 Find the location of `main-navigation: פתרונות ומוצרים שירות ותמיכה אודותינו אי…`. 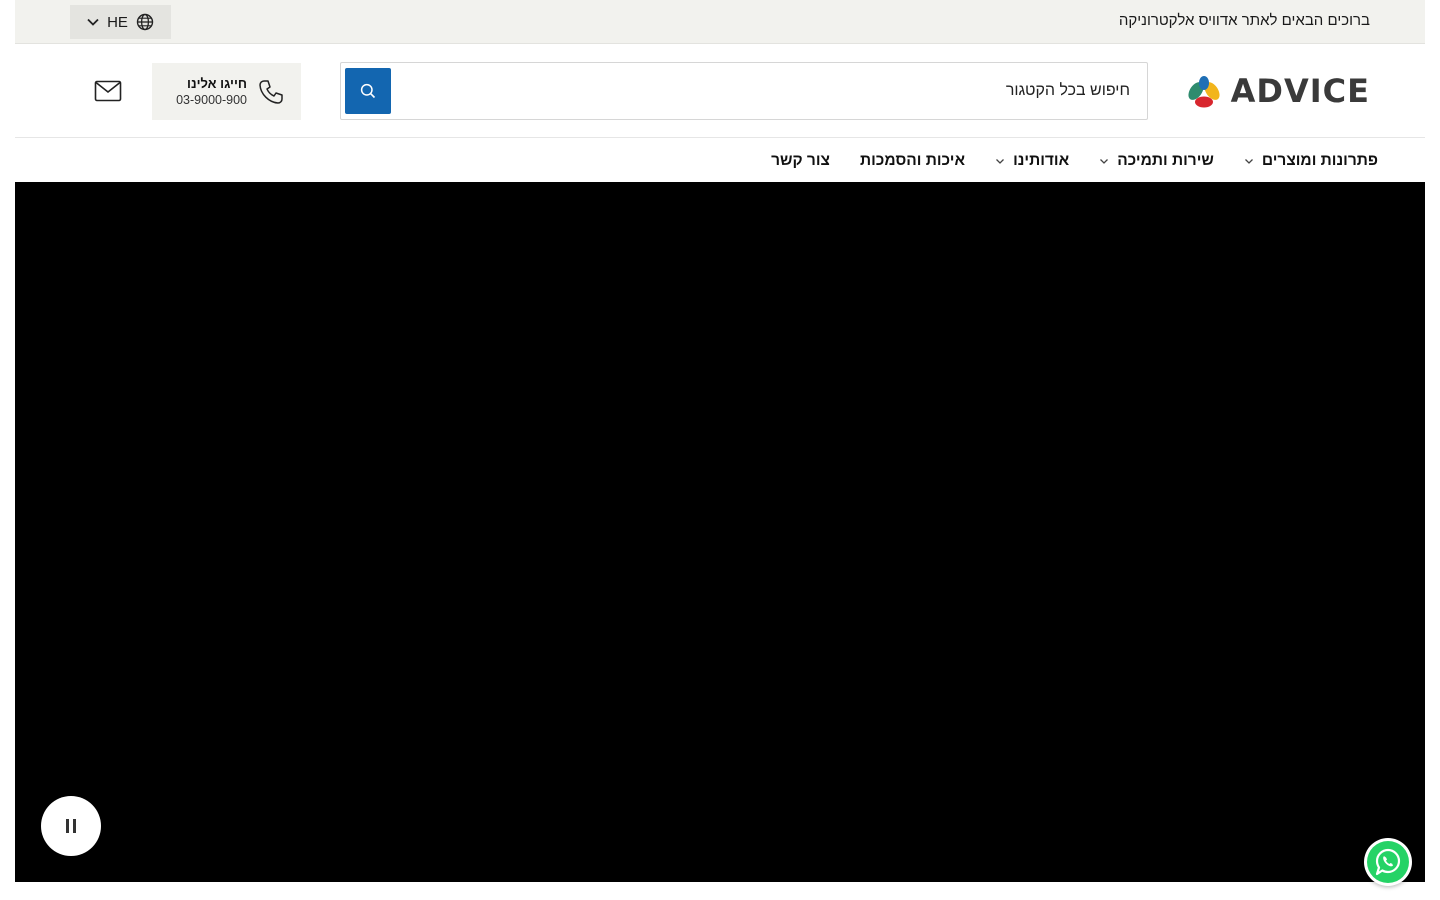

main-navigation: פתרונות ומוצרים שירות ותמיכה אודותינו אי… is located at coordinates (720, 160).